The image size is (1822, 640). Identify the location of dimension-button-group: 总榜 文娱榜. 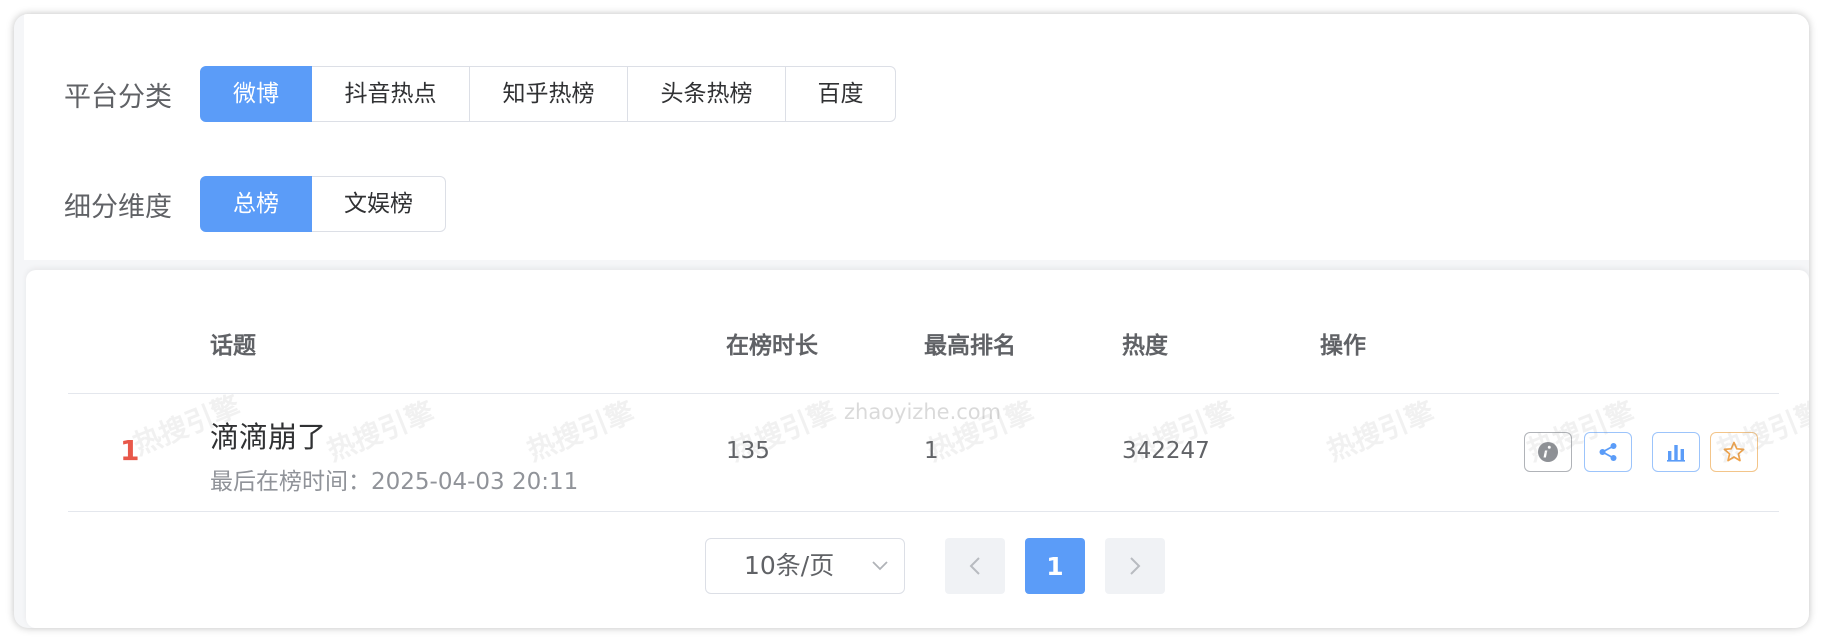
(323, 204).